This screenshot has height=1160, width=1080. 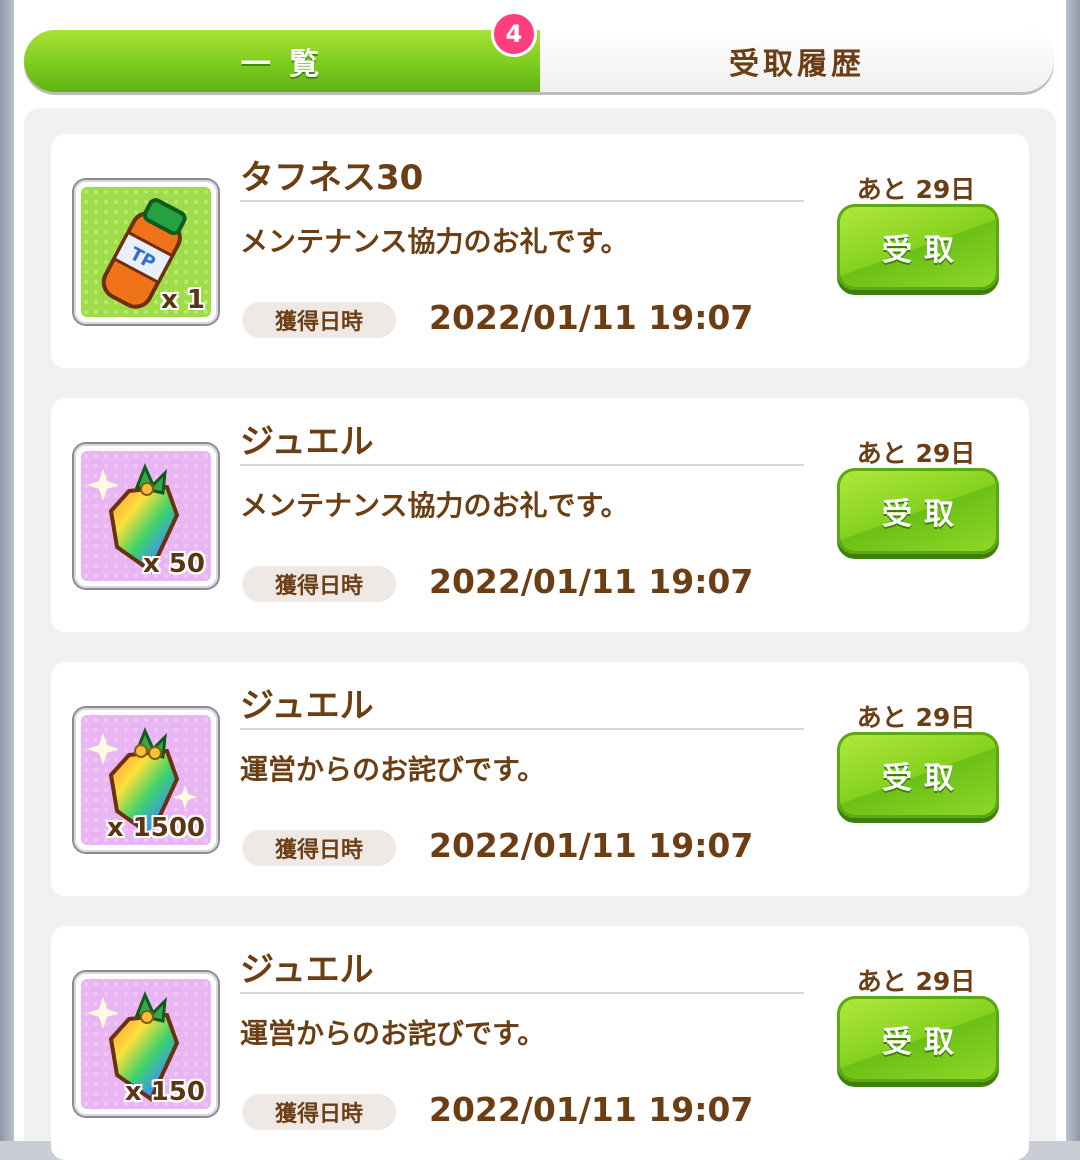 I want to click on item-quantity: x 150, so click(x=164, y=1092).